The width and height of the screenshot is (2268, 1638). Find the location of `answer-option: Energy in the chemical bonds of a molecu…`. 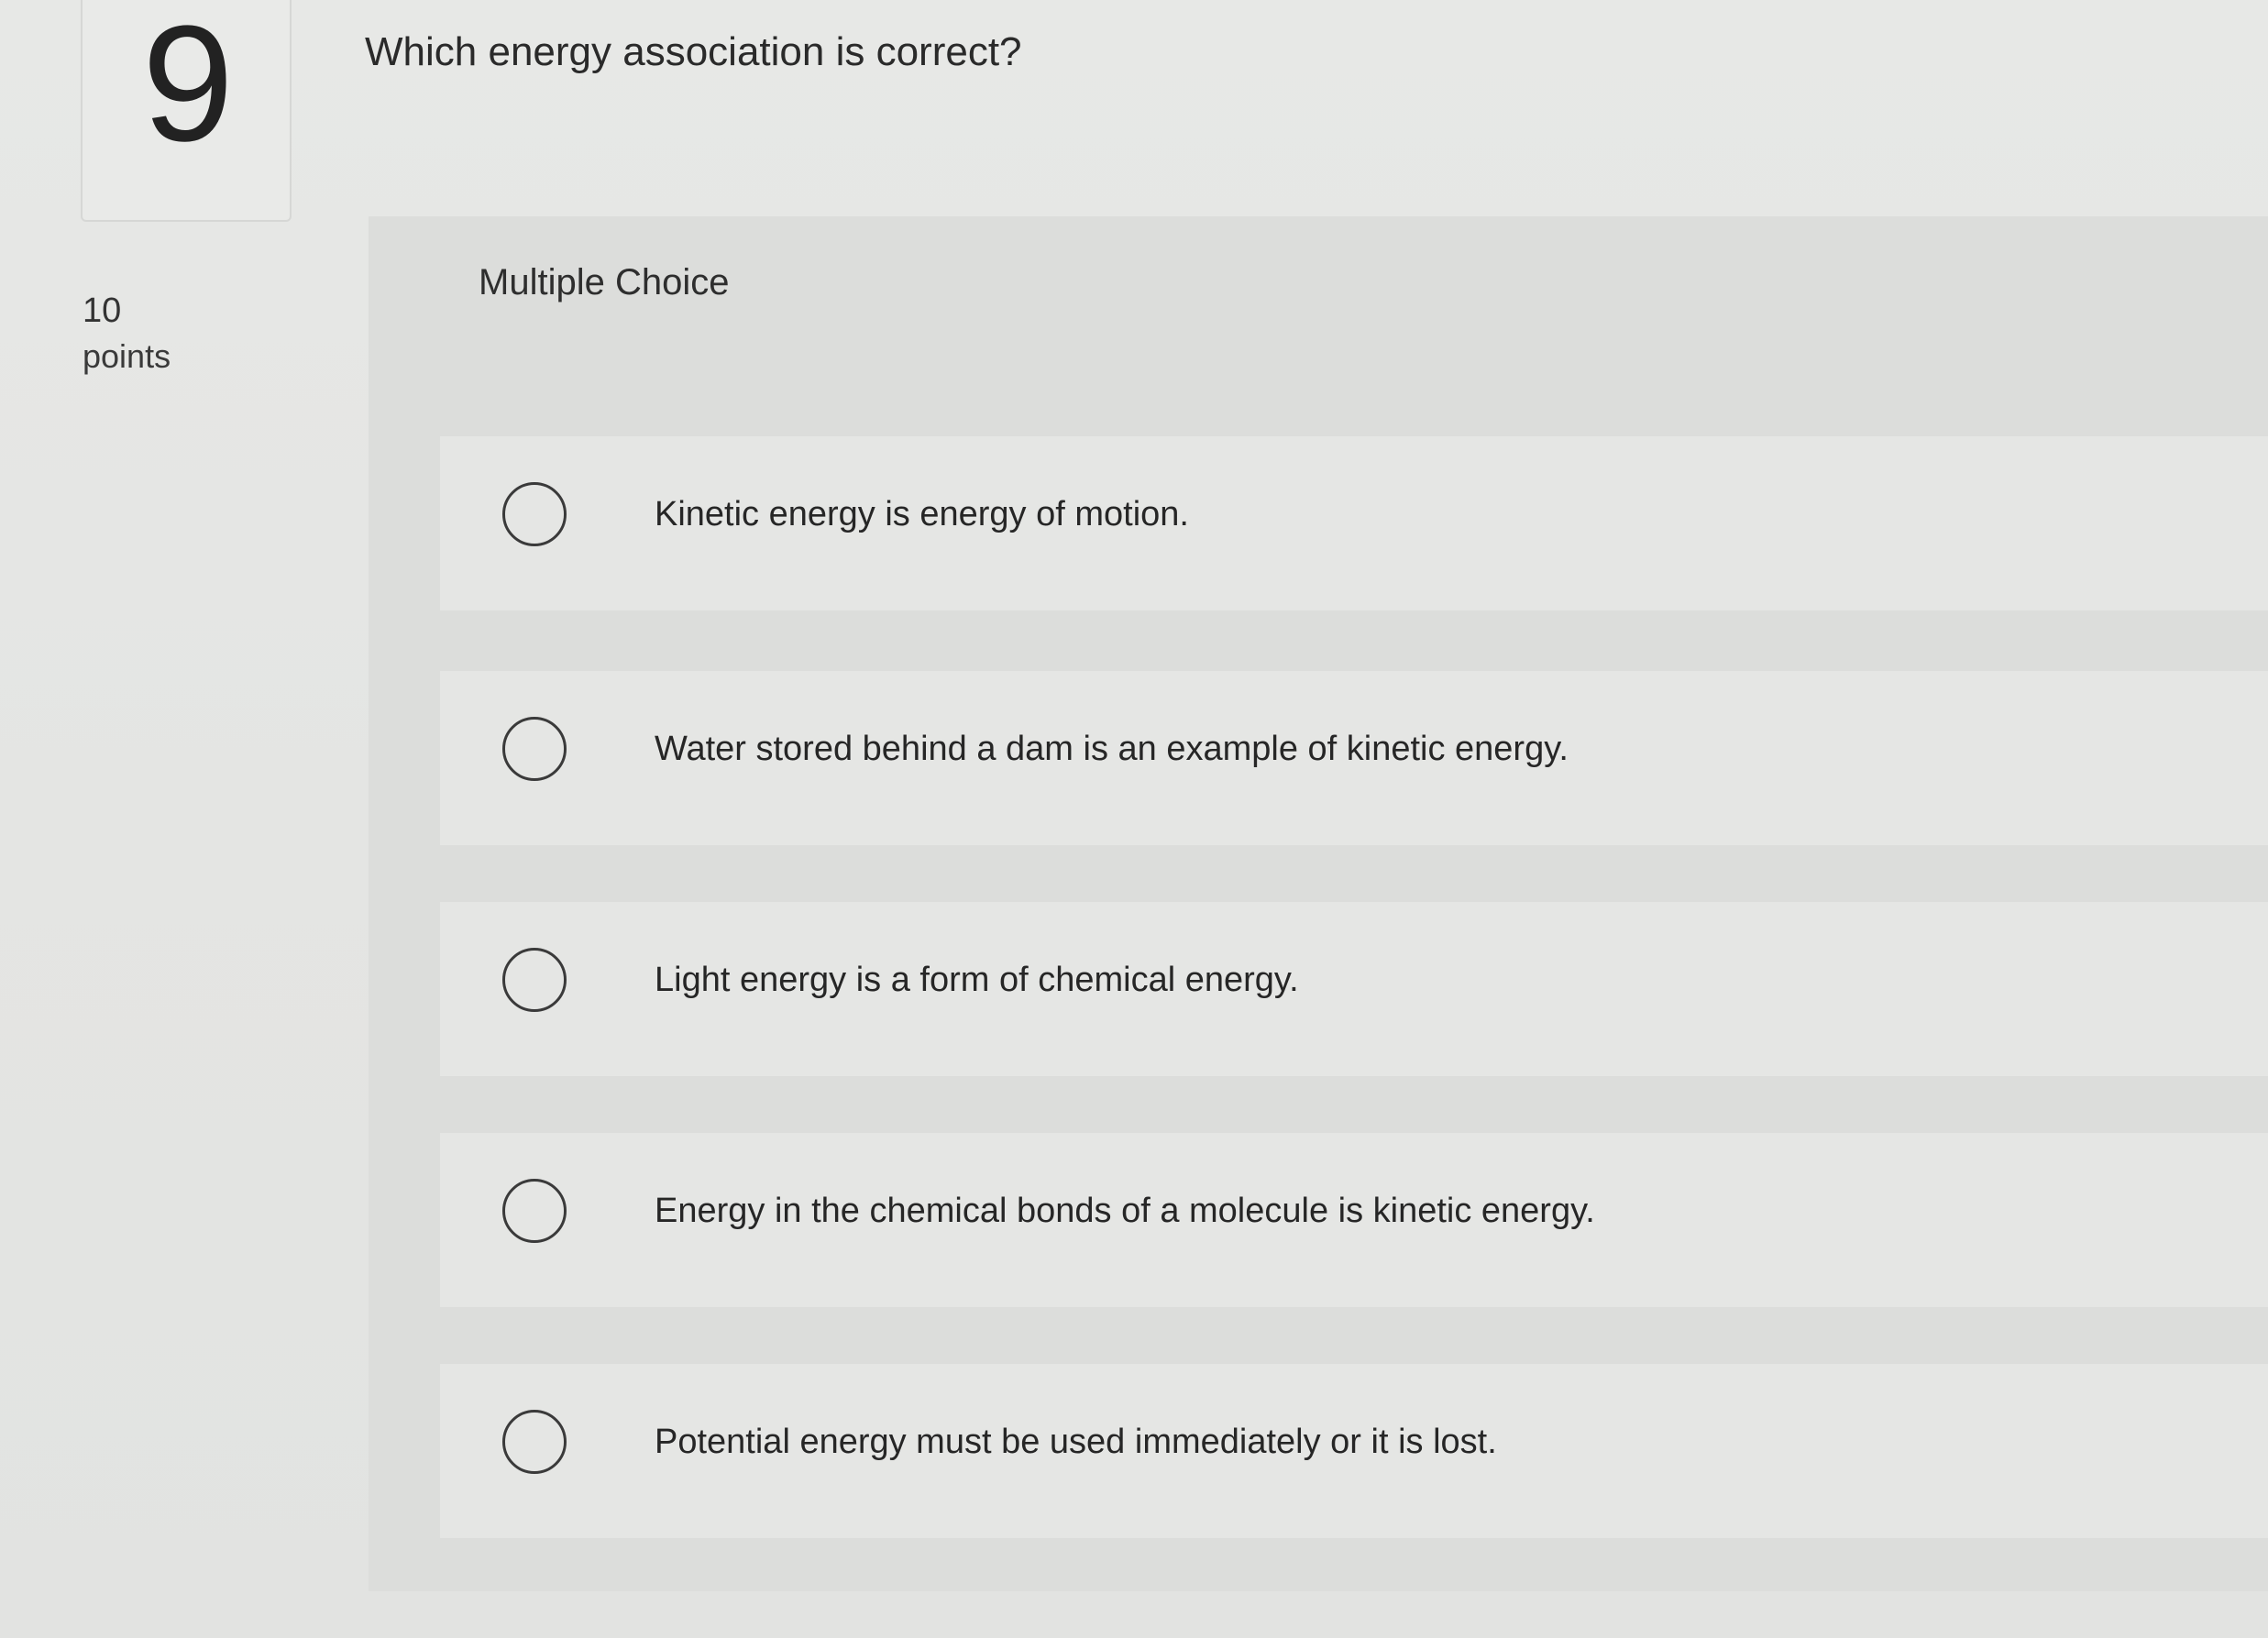

answer-option: Energy in the chemical bonds of a molecu… is located at coordinates (1354, 1220).